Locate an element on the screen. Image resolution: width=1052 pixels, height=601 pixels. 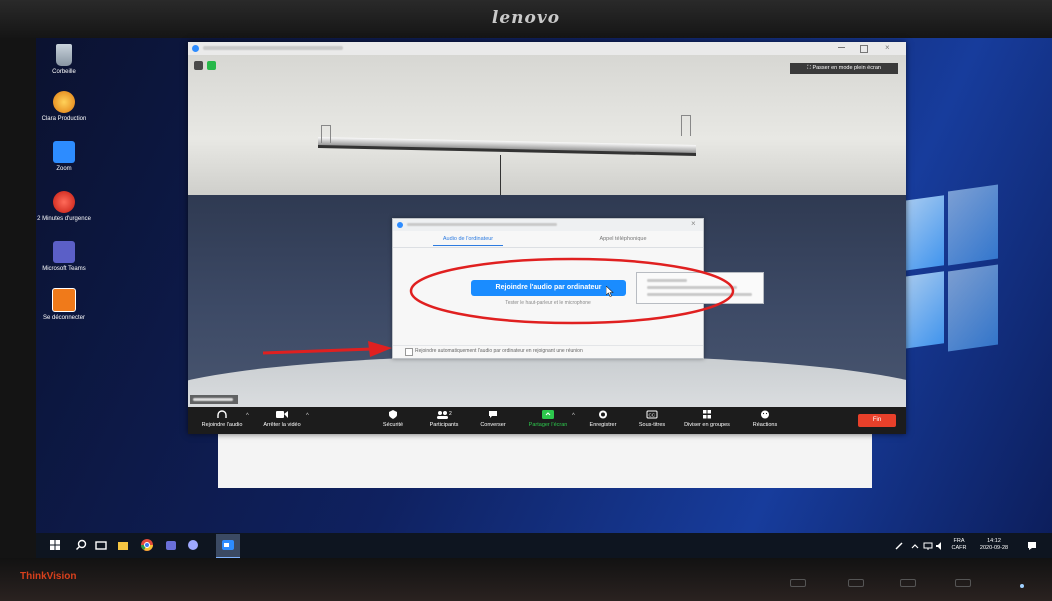
participant-name-label is located at coordinates (214, 399).